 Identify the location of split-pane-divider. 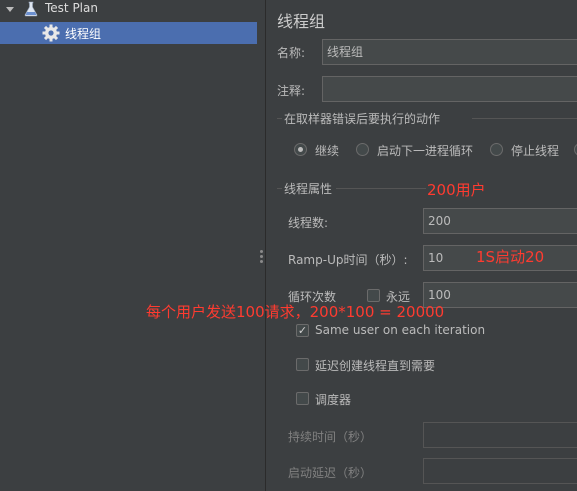
(261, 245).